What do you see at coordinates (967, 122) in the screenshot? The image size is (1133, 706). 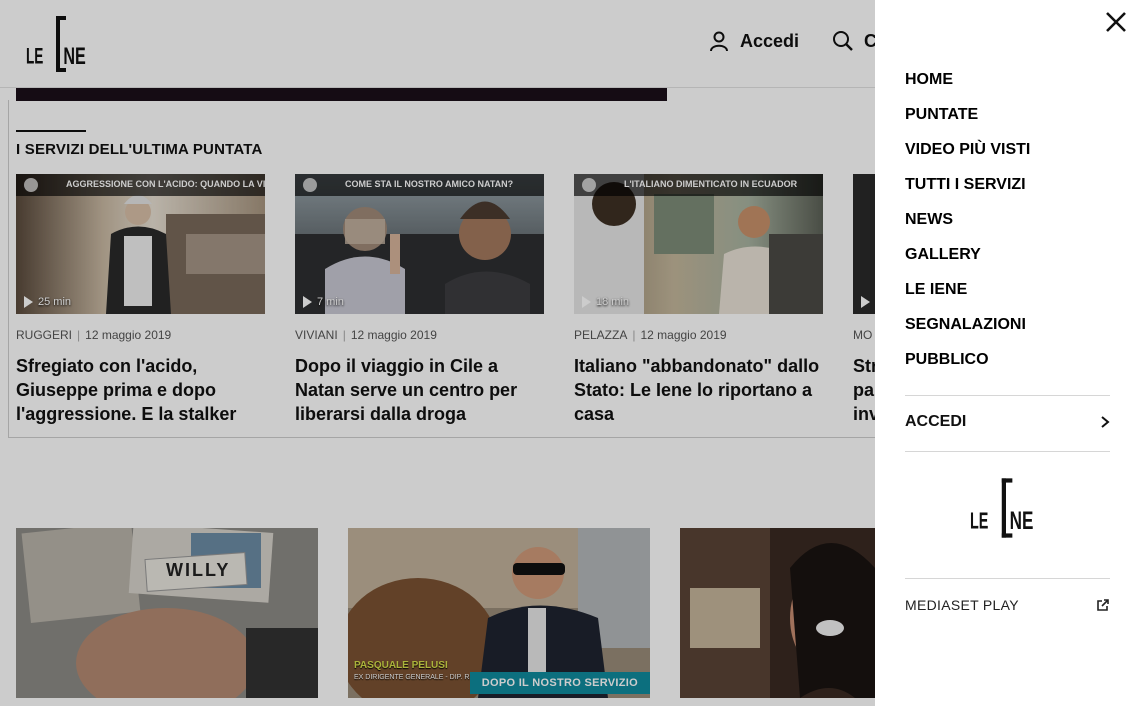 I see `menu-item-puntate: PUNTATE` at bounding box center [967, 122].